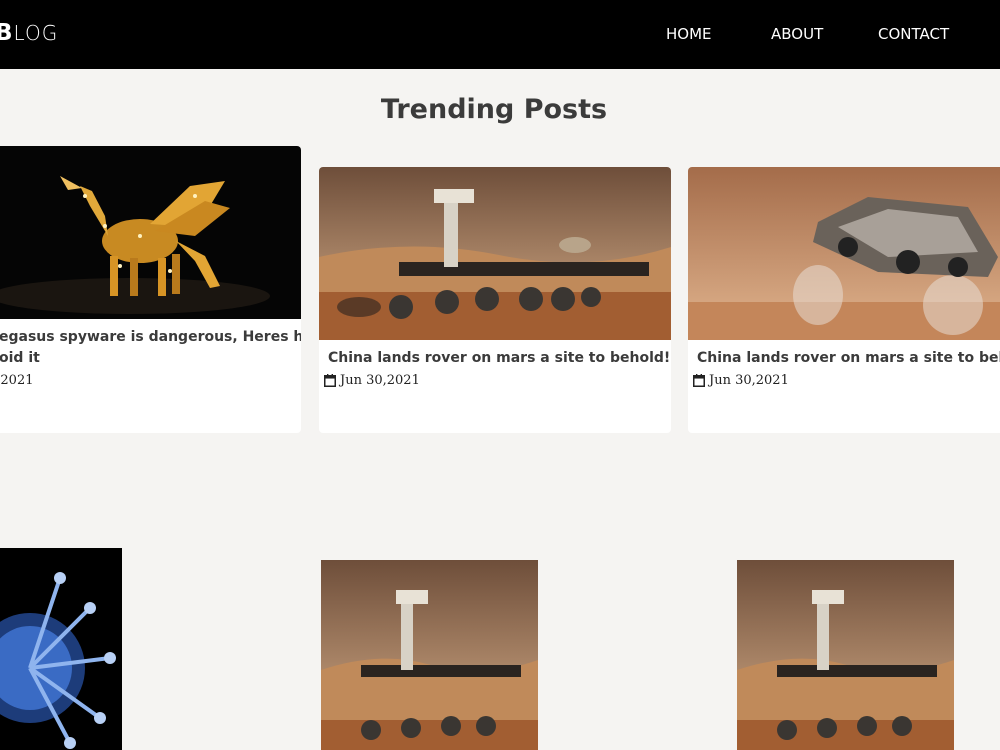 Image resolution: width=1000 pixels, height=750 pixels. What do you see at coordinates (689, 34) in the screenshot?
I see `nav-home-link: HOME` at bounding box center [689, 34].